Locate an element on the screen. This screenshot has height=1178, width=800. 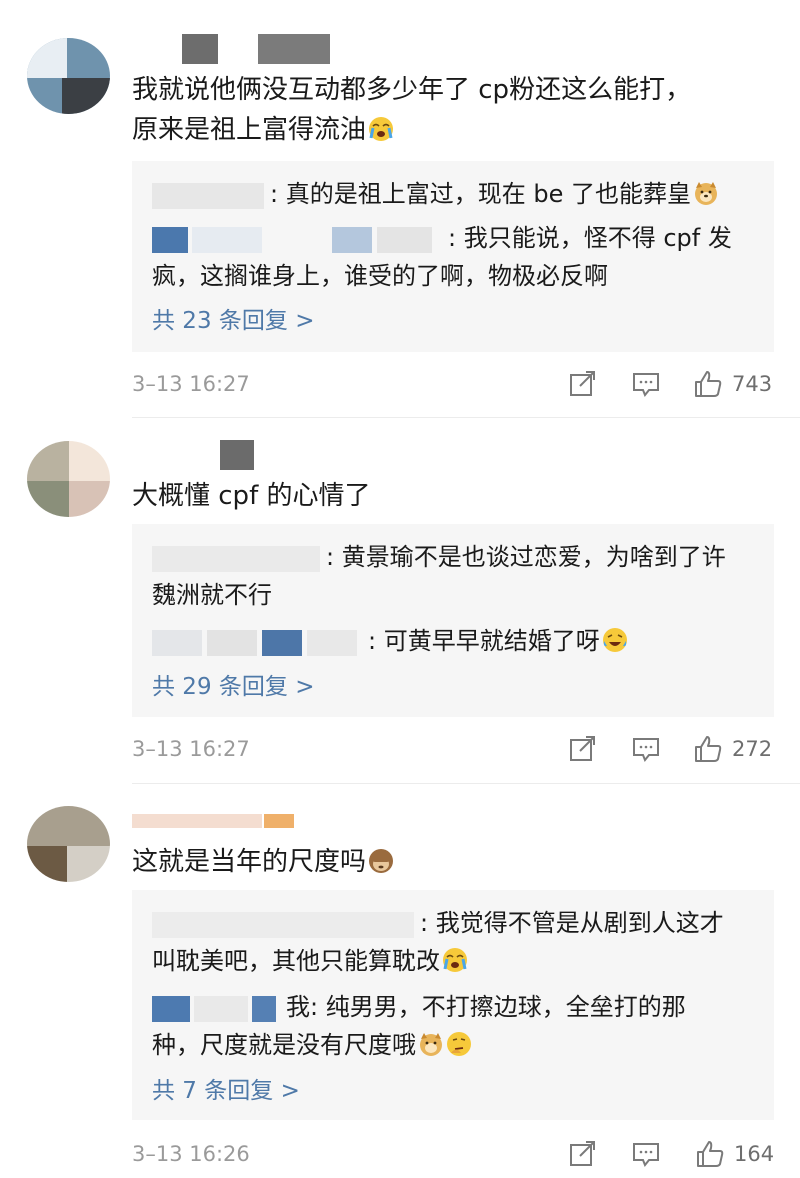
reply-text: : 我觉得不管是从剧到人这才 is located at coordinates (572, 923).